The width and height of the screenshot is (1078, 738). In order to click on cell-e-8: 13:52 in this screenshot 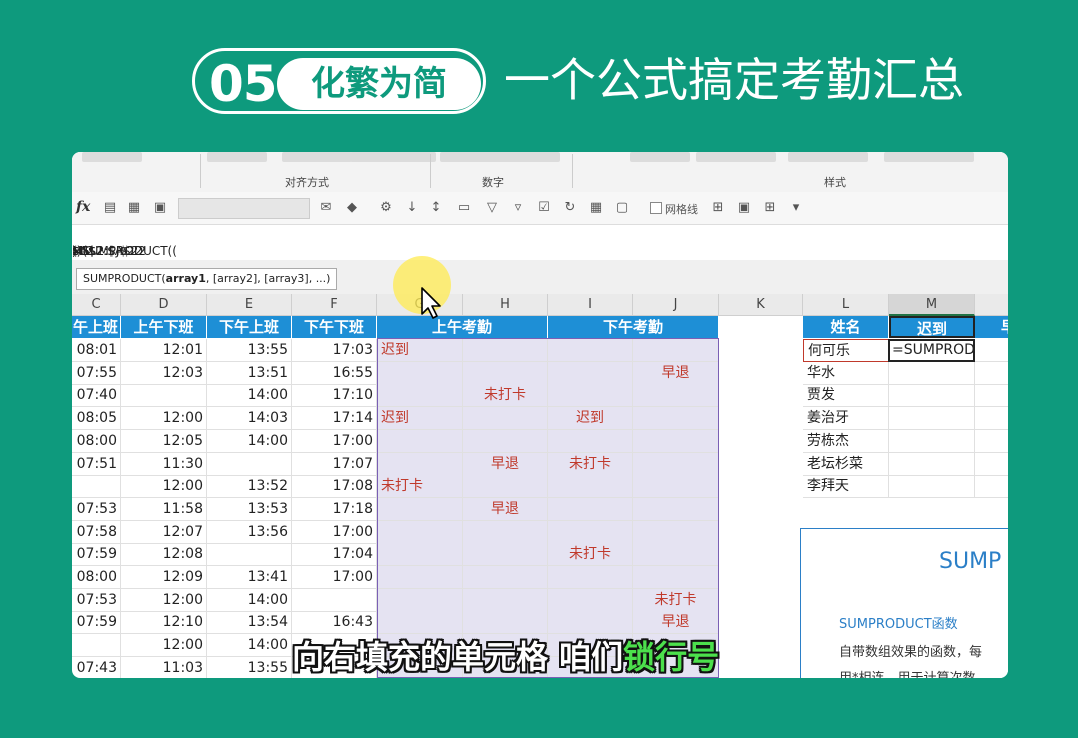, I will do `click(249, 487)`.